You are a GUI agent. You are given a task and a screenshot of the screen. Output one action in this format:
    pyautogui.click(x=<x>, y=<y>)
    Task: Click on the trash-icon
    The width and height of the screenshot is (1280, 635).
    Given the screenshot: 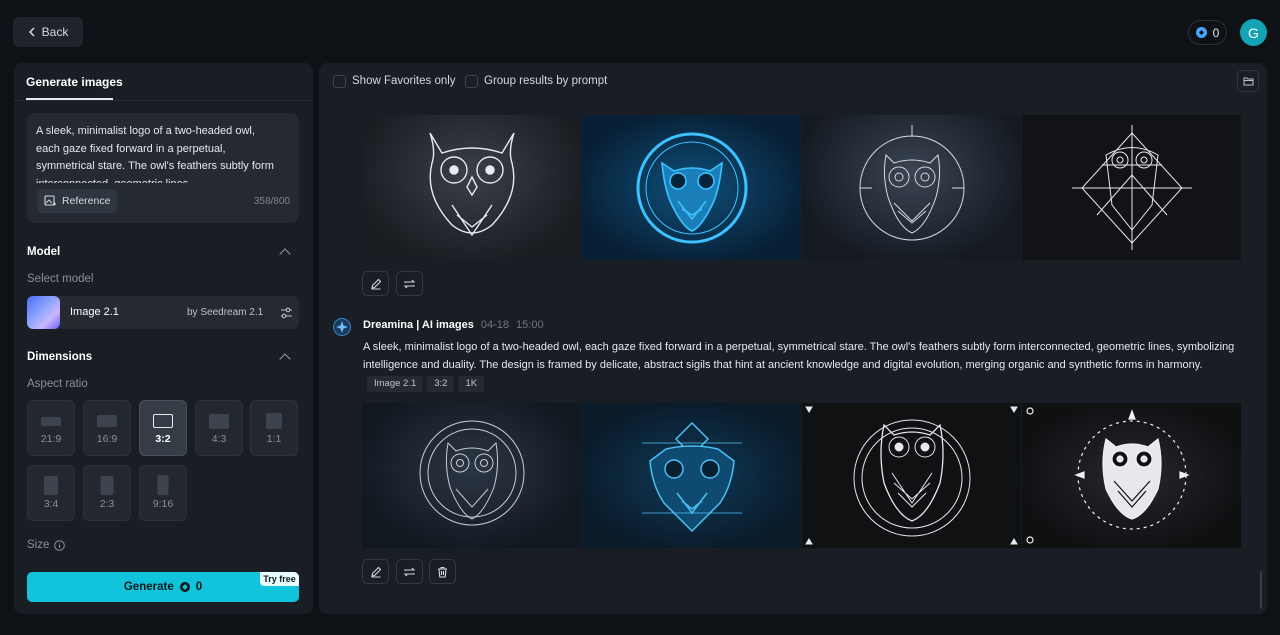 What is the action you would take?
    pyautogui.click(x=442, y=572)
    